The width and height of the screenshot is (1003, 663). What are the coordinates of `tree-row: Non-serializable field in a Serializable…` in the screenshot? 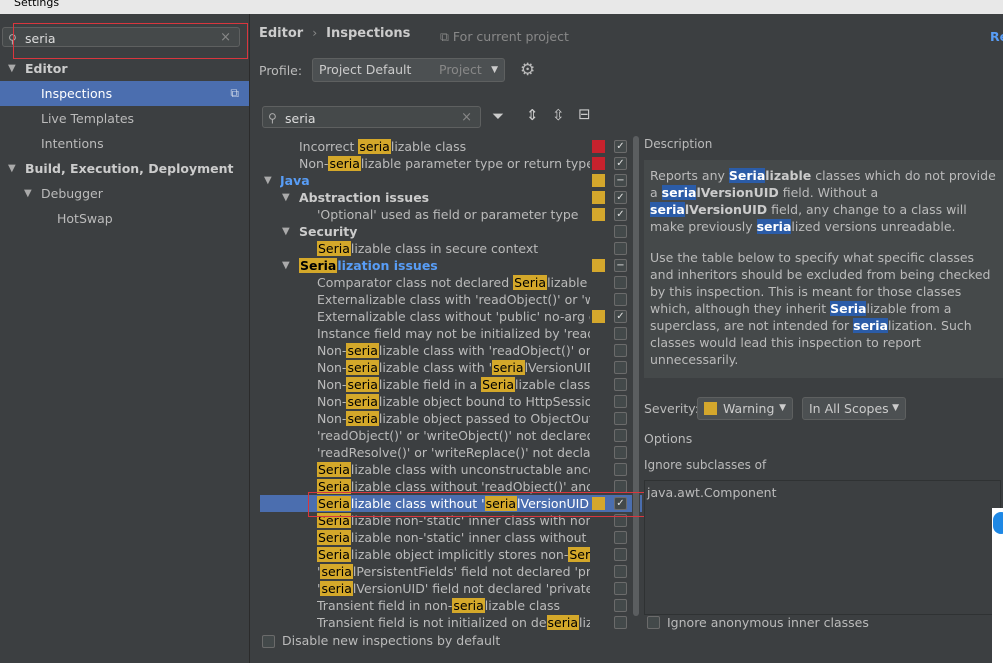 It's located at (451, 384).